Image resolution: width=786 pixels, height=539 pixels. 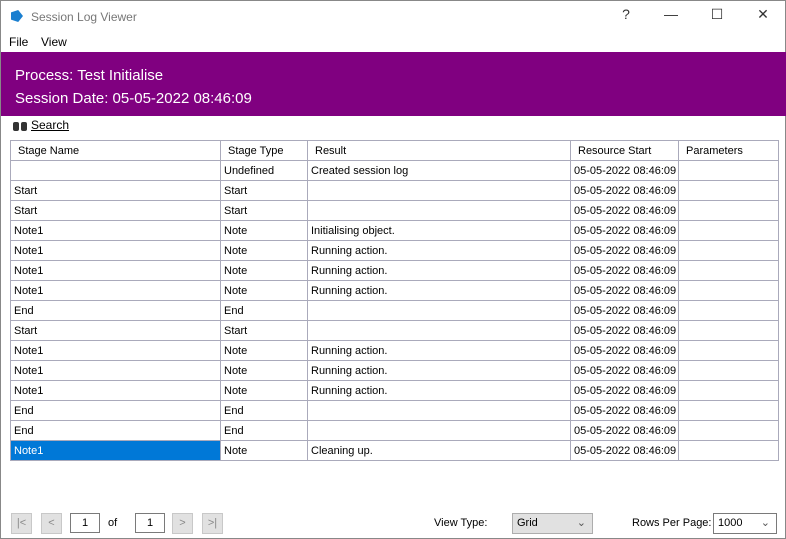 I want to click on column-header: Resource Start, so click(x=624, y=150).